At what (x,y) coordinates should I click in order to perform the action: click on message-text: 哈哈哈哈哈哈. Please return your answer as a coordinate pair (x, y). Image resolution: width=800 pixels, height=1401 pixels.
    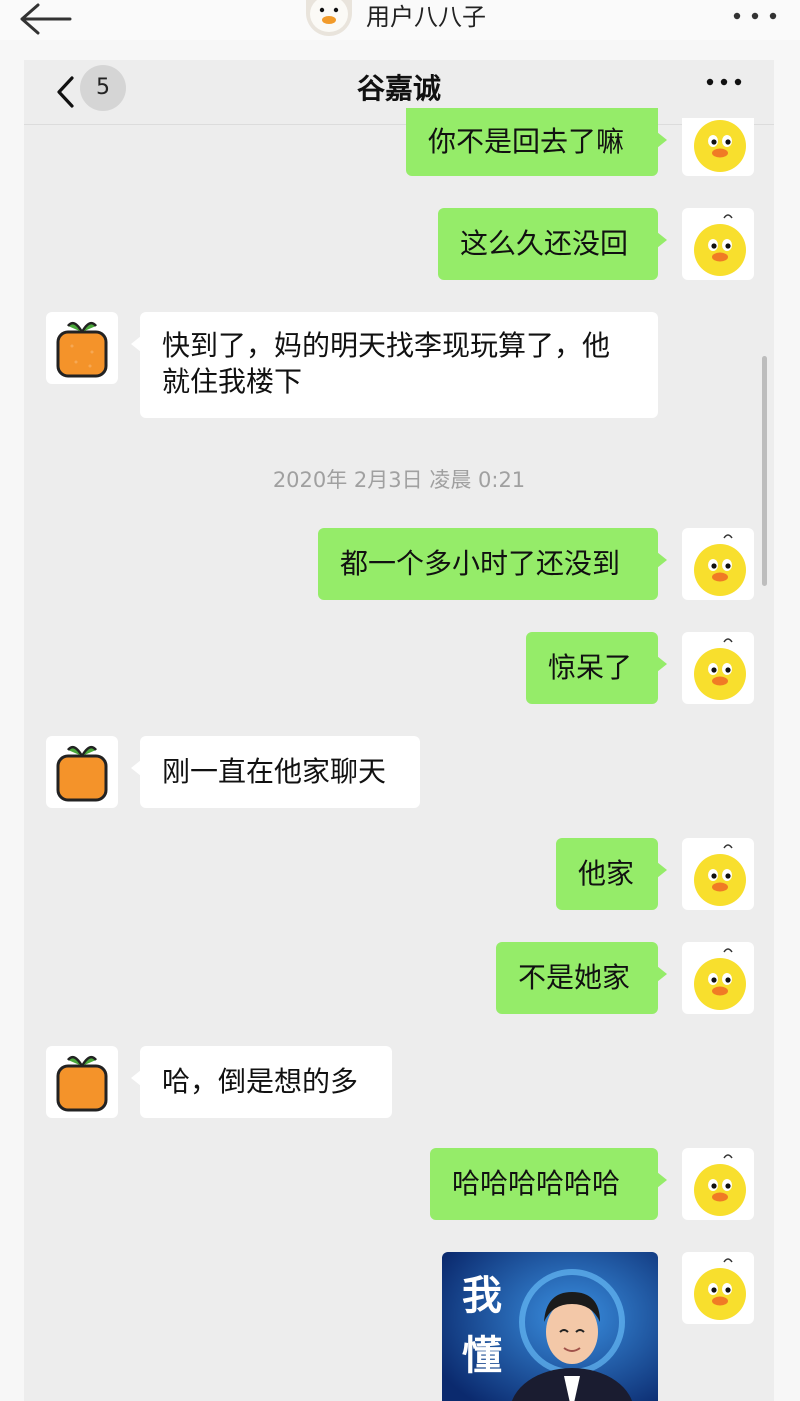
    Looking at the image, I should click on (536, 1183).